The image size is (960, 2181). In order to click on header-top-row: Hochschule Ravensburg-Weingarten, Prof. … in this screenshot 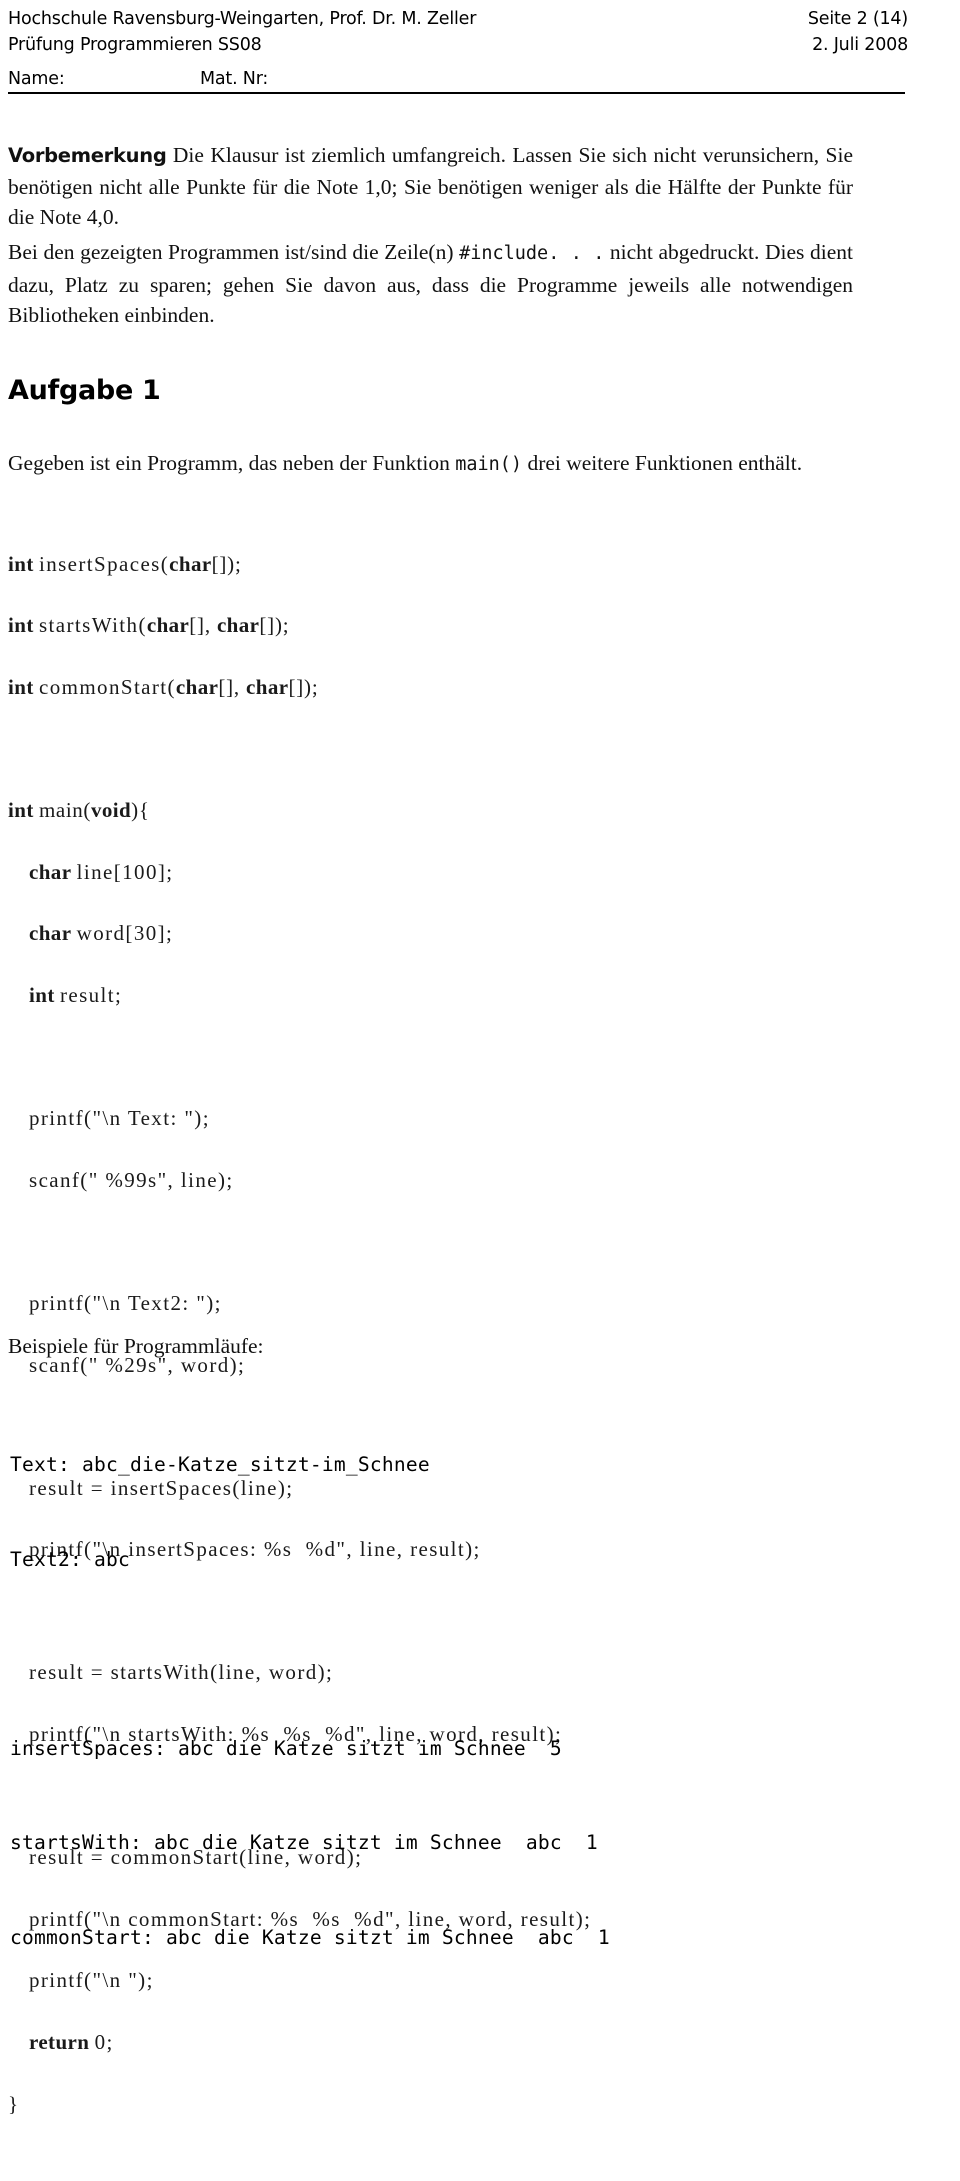, I will do `click(458, 19)`.